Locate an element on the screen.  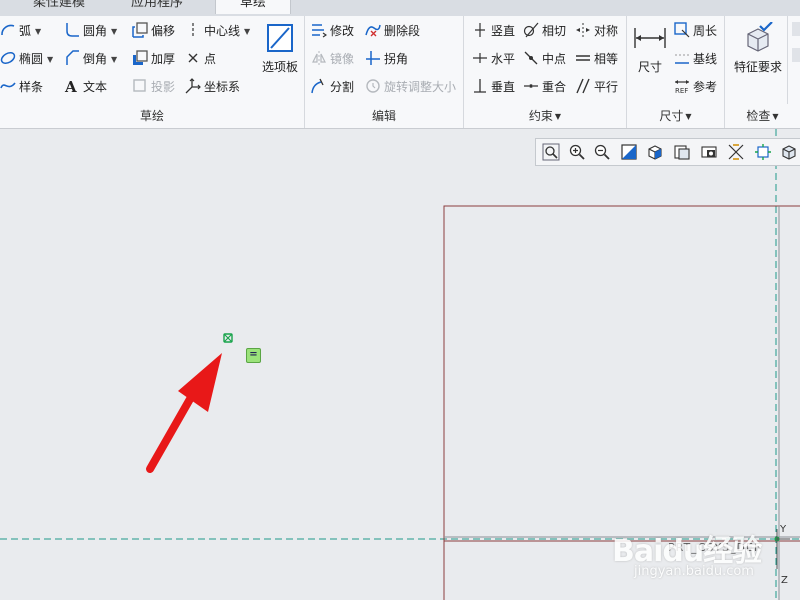
centerline-button: 中心线 ▼ is located at coordinates (217, 31).